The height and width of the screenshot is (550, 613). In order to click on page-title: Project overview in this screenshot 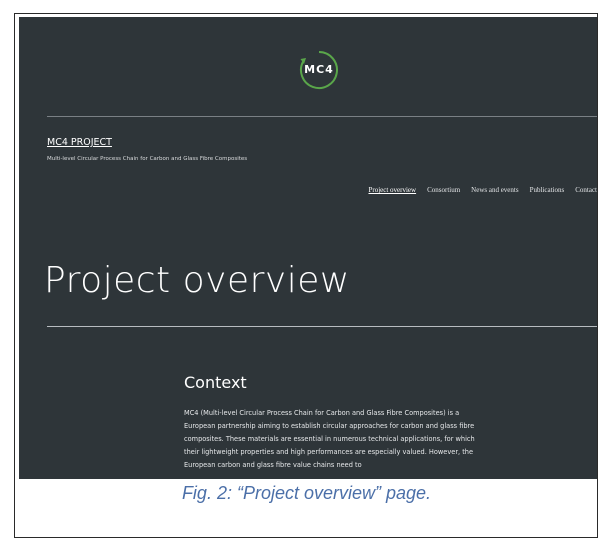, I will do `click(197, 280)`.